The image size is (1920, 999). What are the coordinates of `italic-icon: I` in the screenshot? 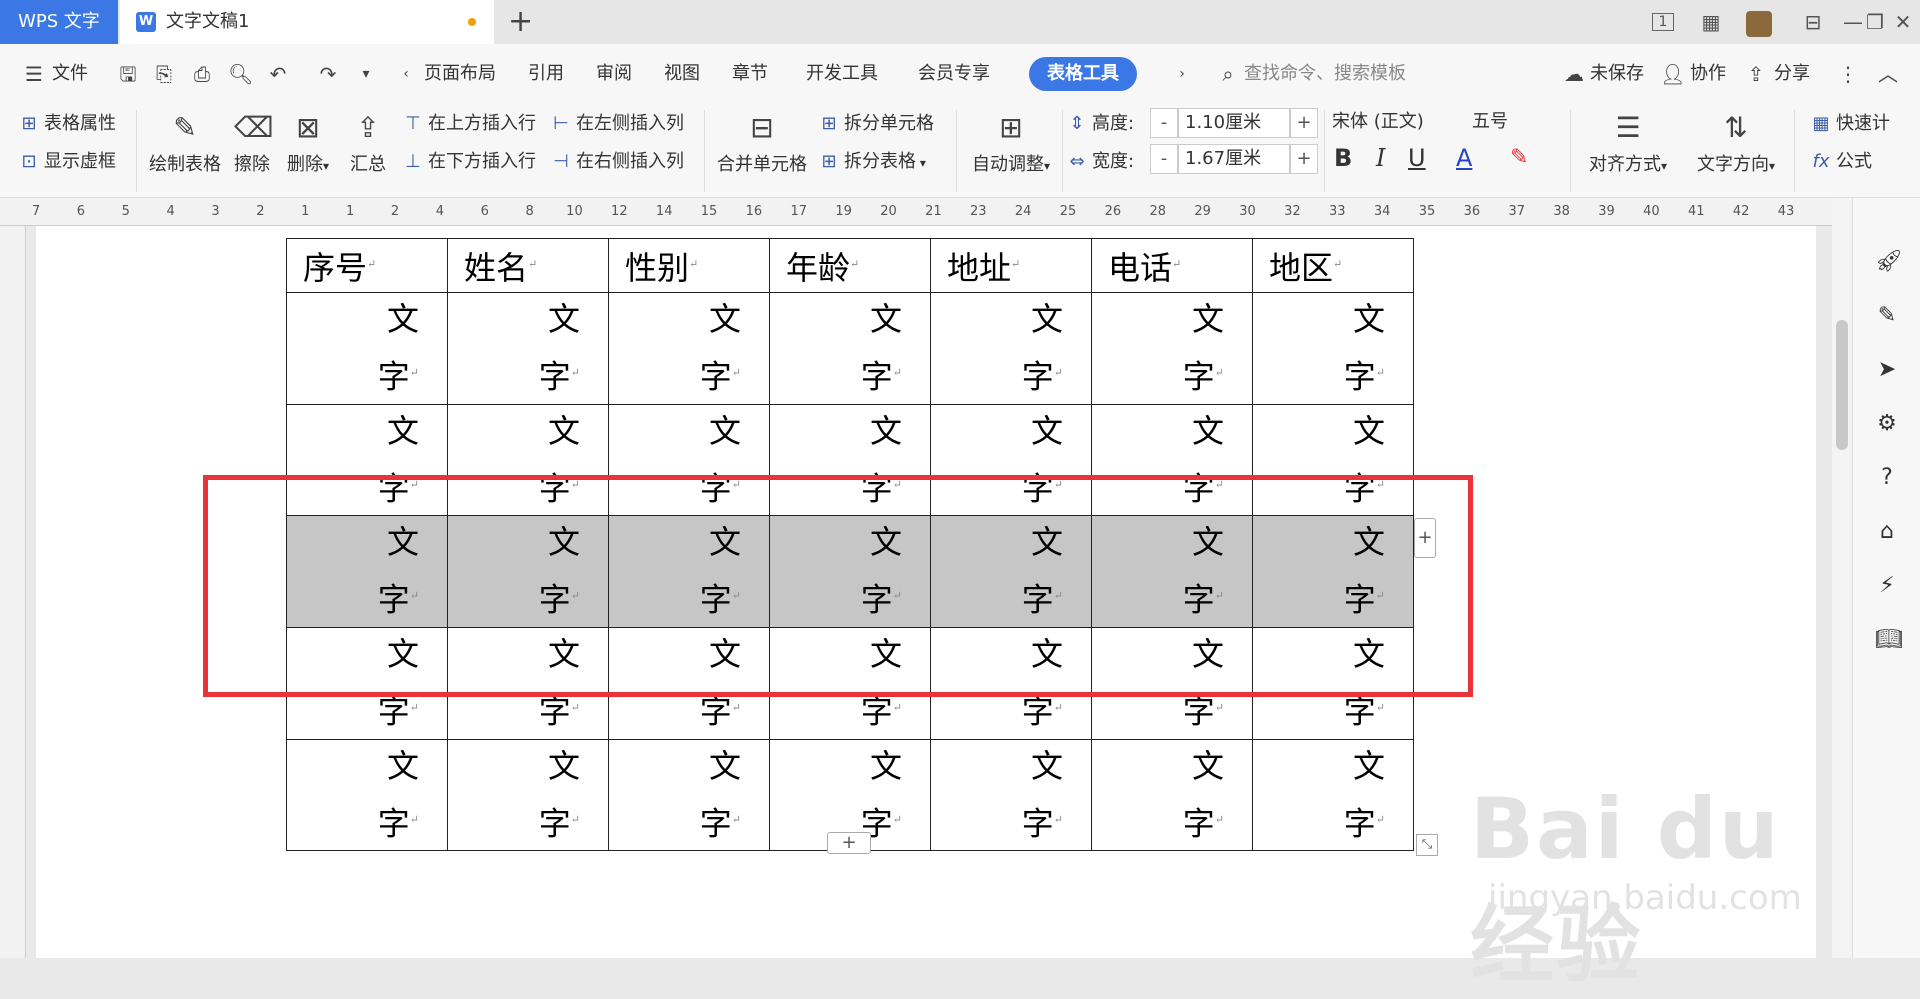 It's located at (1380, 158).